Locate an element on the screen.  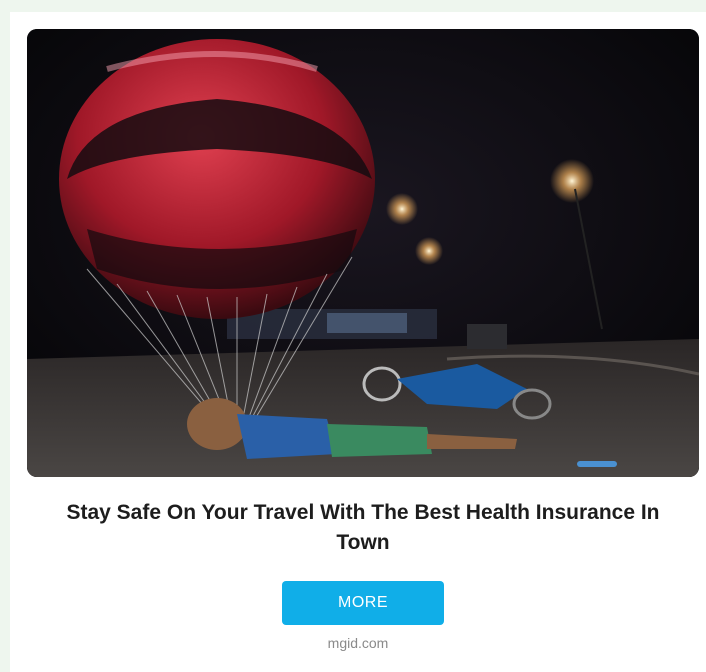
more-button: MORE is located at coordinates (363, 603).